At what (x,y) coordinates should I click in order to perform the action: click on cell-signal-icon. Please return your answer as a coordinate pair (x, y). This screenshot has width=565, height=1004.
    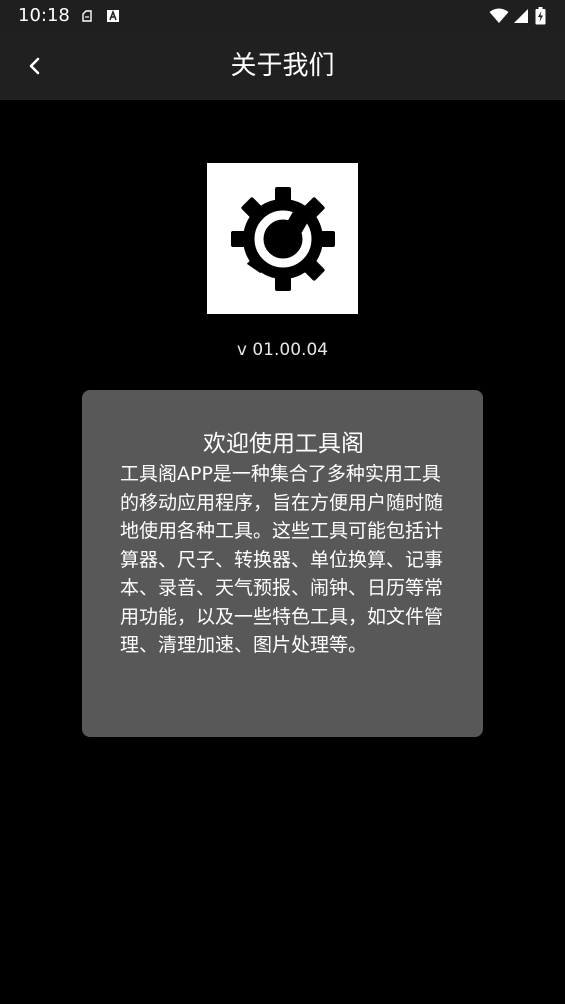
    Looking at the image, I should click on (521, 16).